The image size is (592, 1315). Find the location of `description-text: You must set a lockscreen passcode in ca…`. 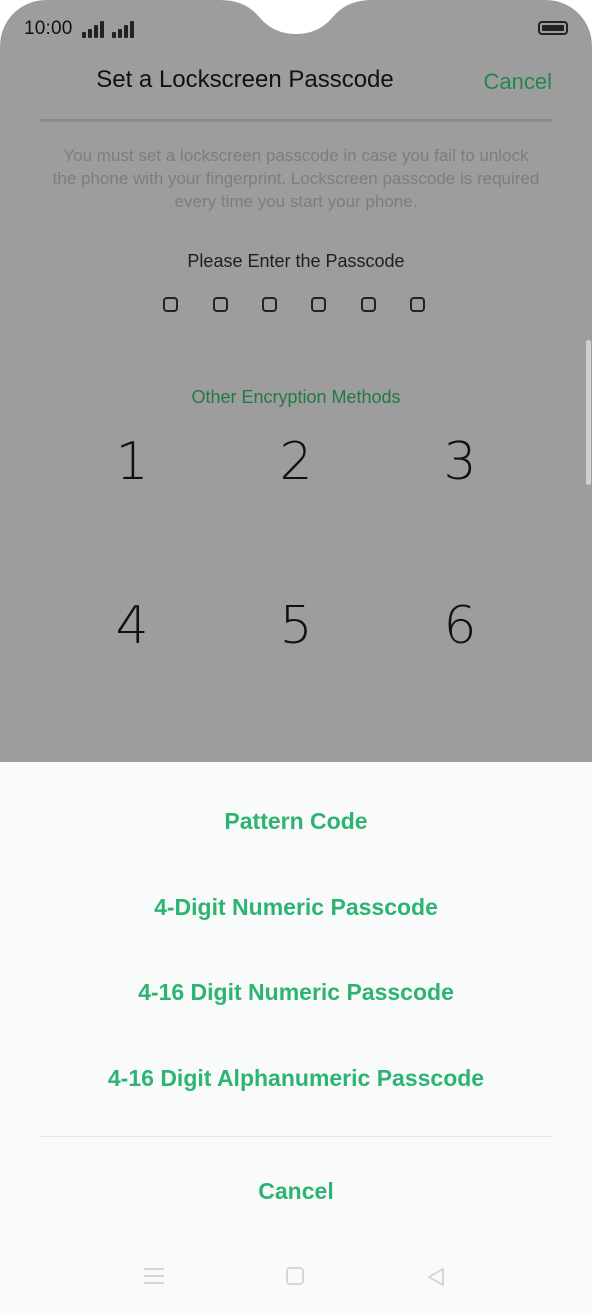

description-text: You must set a lockscreen passcode in ca… is located at coordinates (296, 178).